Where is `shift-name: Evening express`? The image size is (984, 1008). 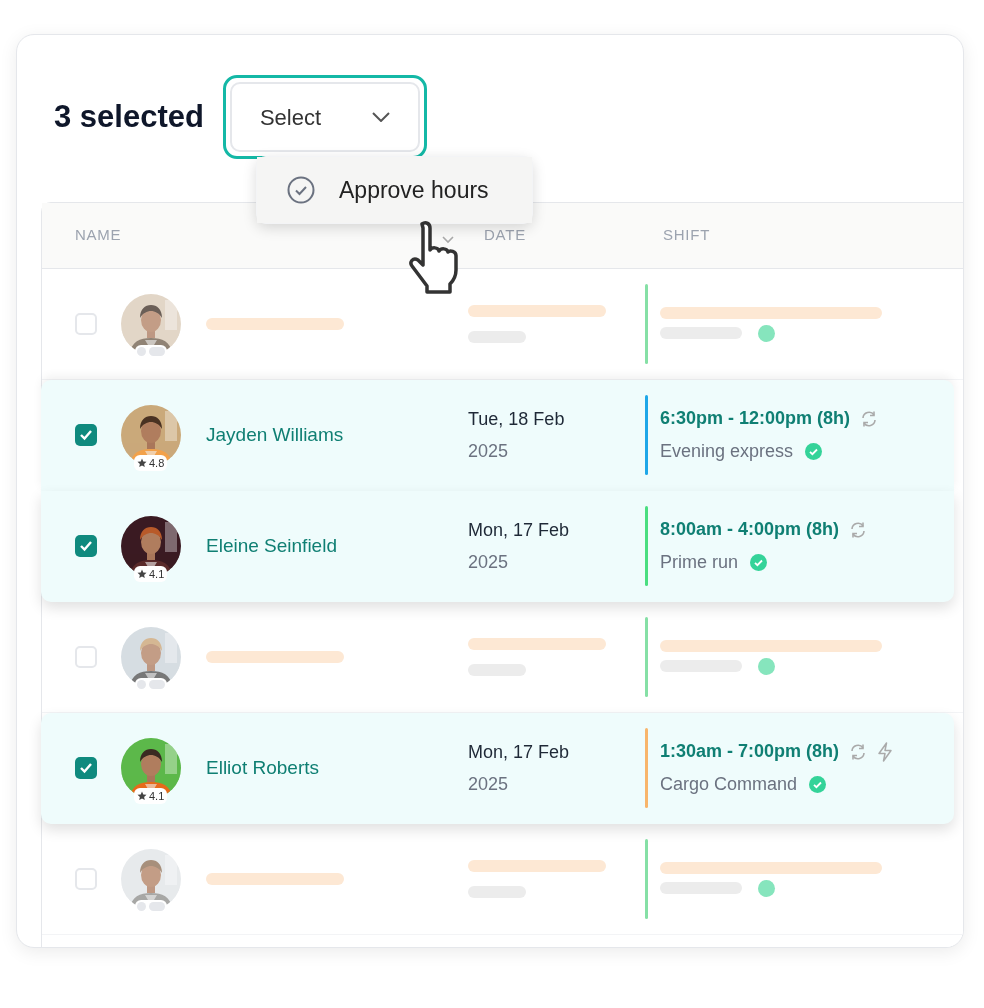
shift-name: Evening express is located at coordinates (727, 451).